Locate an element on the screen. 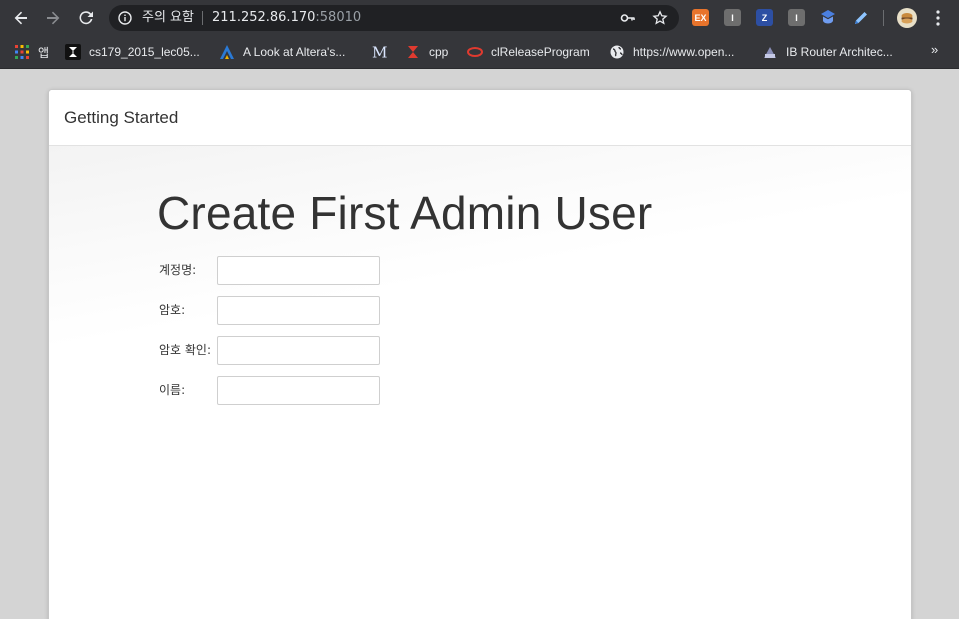 The width and height of the screenshot is (959, 619). forward-arrow-icon is located at coordinates (53, 18).